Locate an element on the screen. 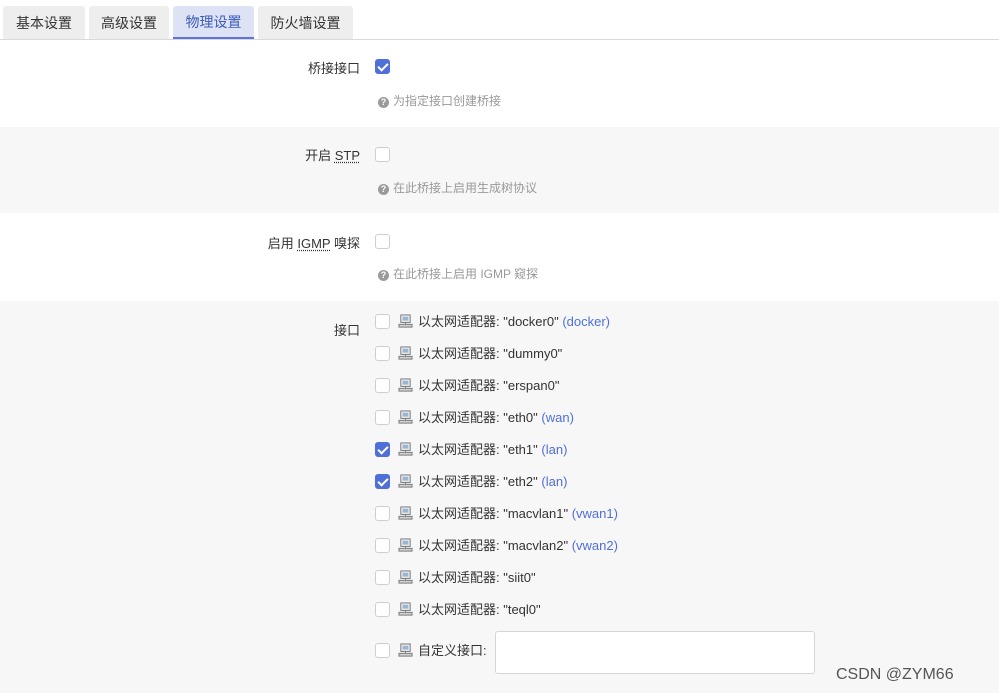  igmp-abbr: IGMP is located at coordinates (314, 243).